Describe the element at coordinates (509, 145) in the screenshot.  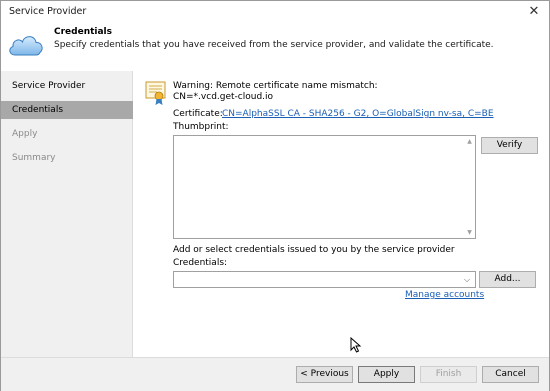
I see `verify-button: Verify` at that location.